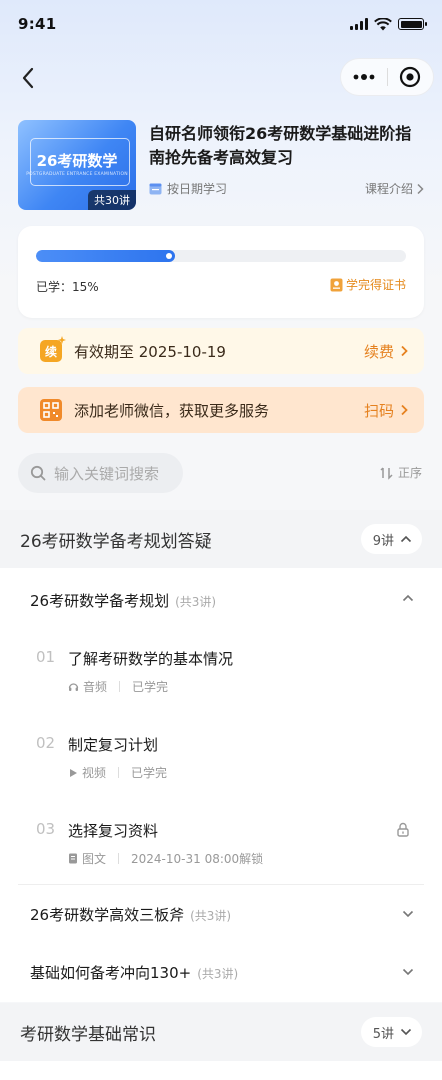 The width and height of the screenshot is (442, 1080). What do you see at coordinates (221, 256) in the screenshot?
I see `progress-track` at bounding box center [221, 256].